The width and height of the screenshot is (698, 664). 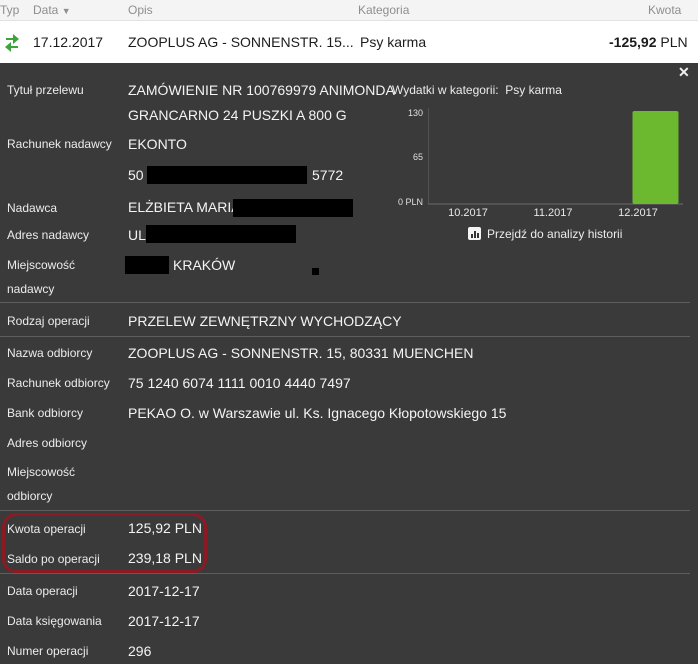 I want to click on sender-city-label-2: nadawcy, so click(x=31, y=289).